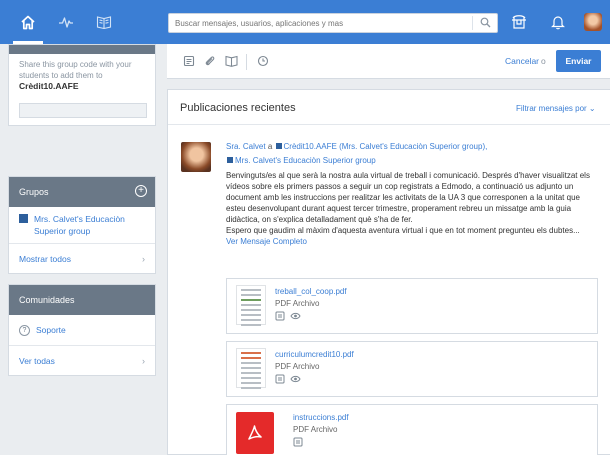  Describe the element at coordinates (412, 429) in the screenshot. I see `attachment-card: instruccions.pdf PDF Archivo` at that location.